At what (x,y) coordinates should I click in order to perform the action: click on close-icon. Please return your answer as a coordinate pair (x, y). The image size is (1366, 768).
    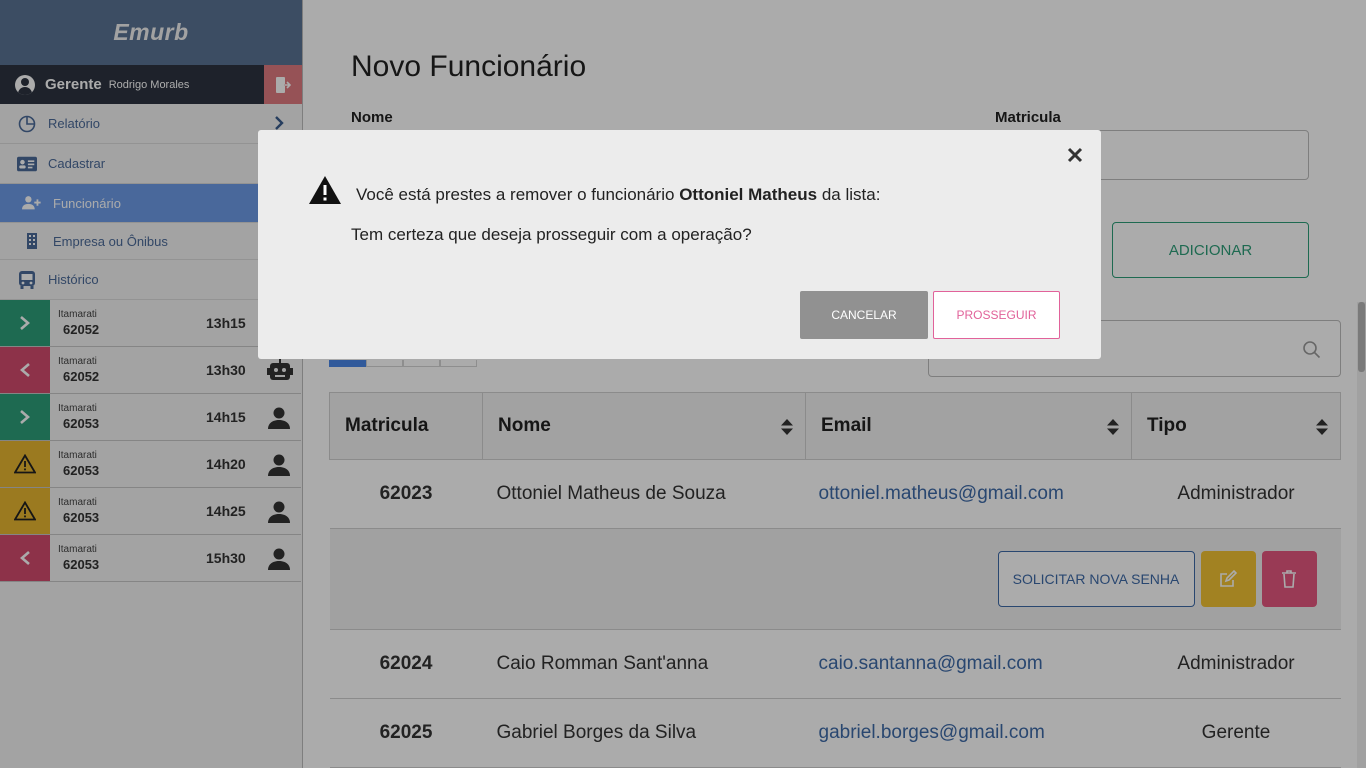
    Looking at the image, I should click on (1075, 155).